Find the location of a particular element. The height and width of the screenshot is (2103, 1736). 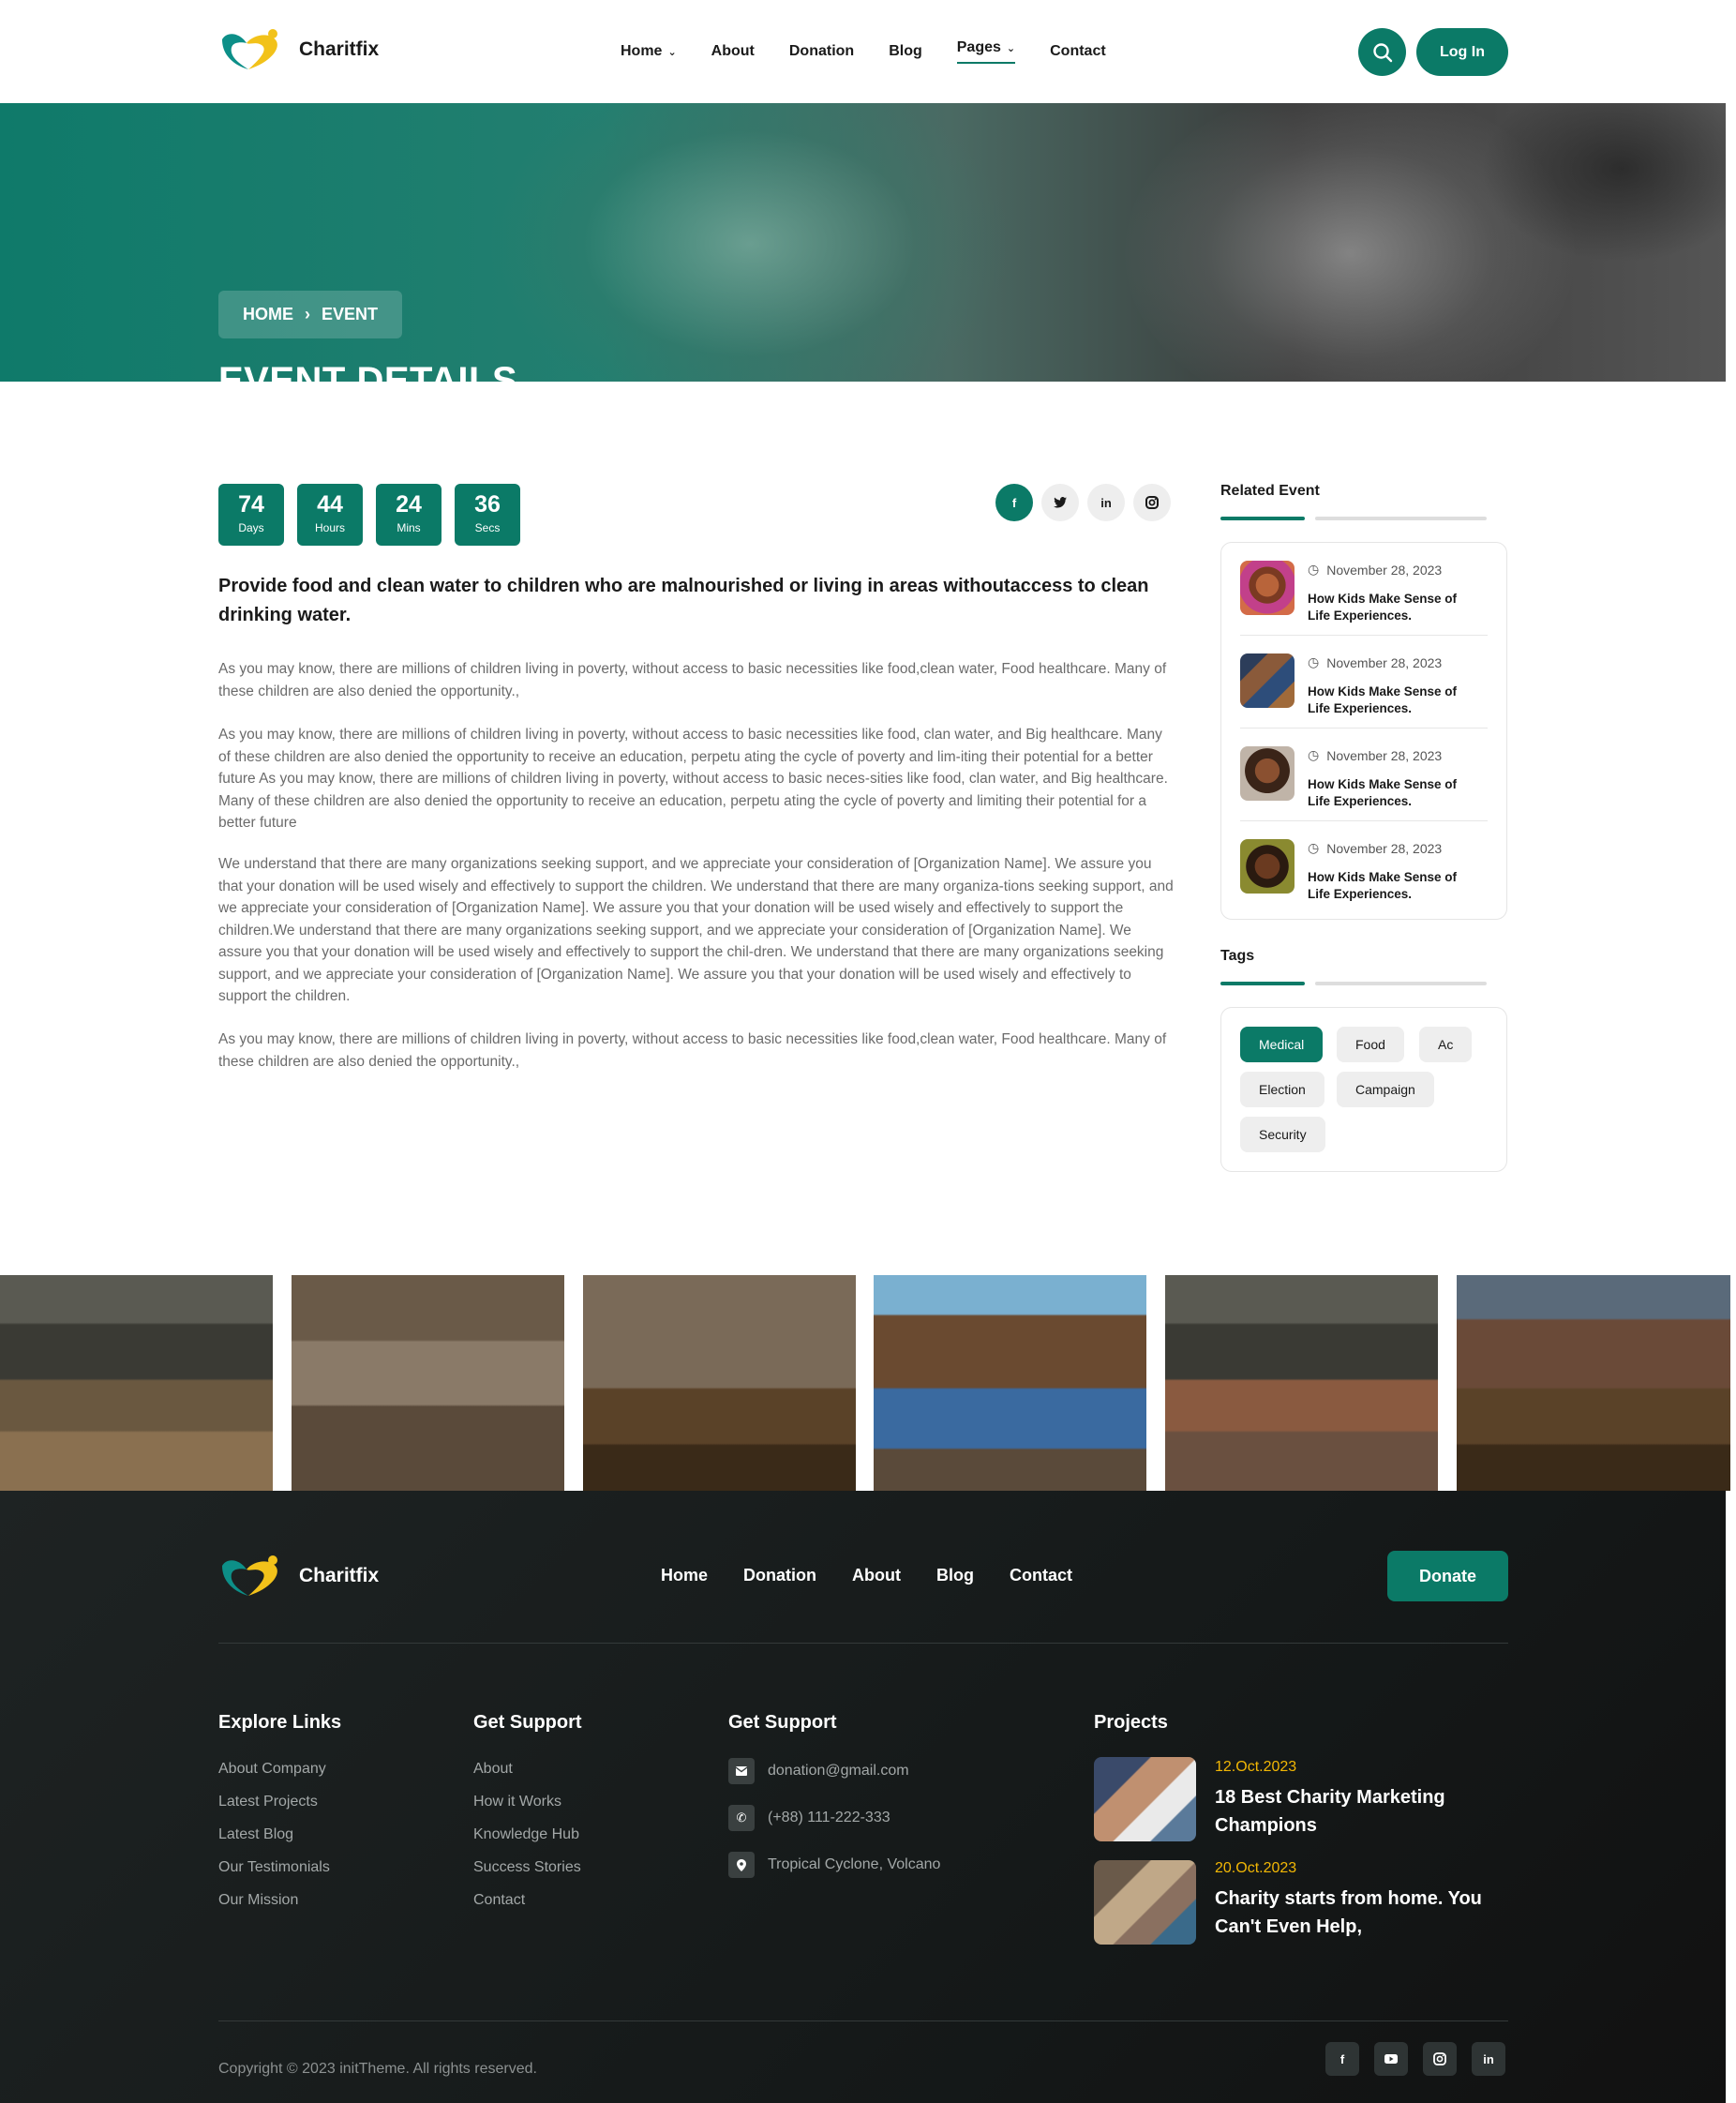

search-button is located at coordinates (1382, 52).